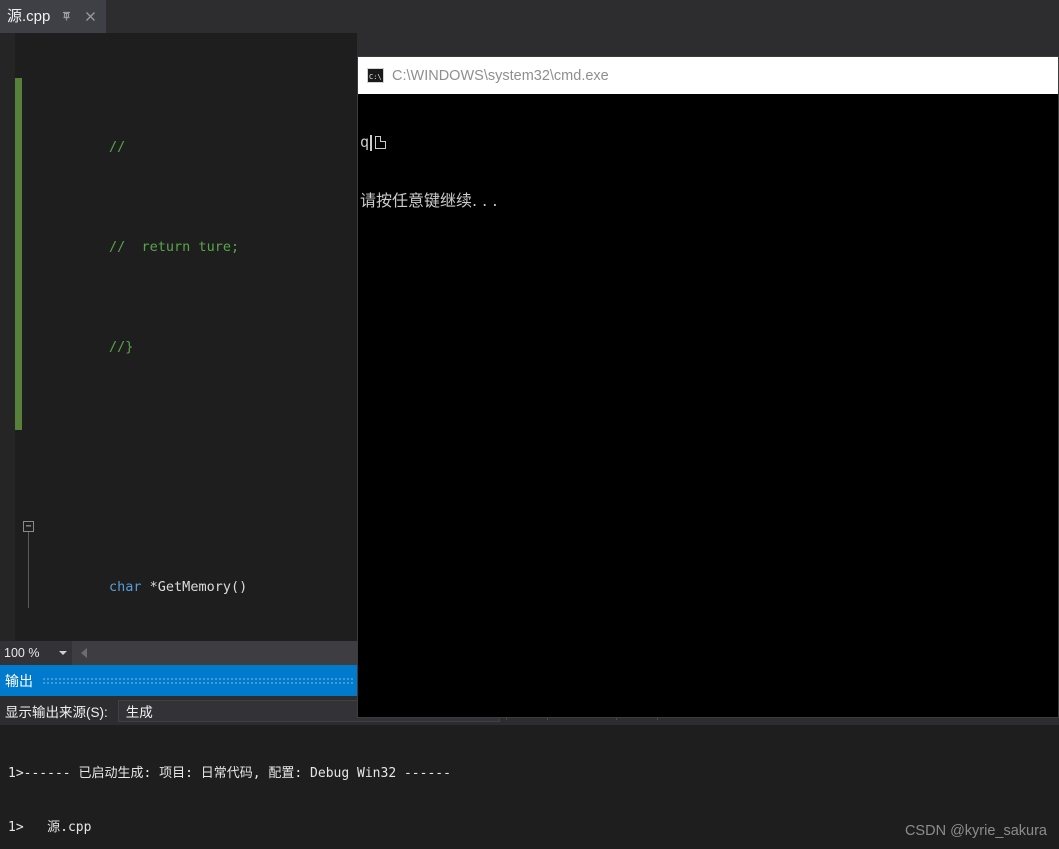 This screenshot has height=849, width=1059. I want to click on code-line: // return ture;, so click(189, 236).